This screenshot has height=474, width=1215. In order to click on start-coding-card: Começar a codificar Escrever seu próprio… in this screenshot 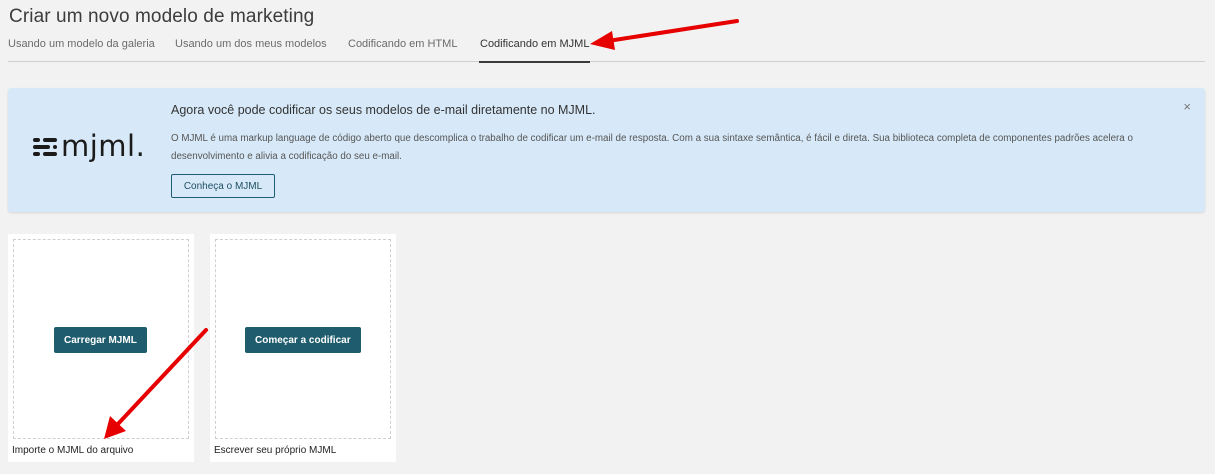, I will do `click(303, 348)`.